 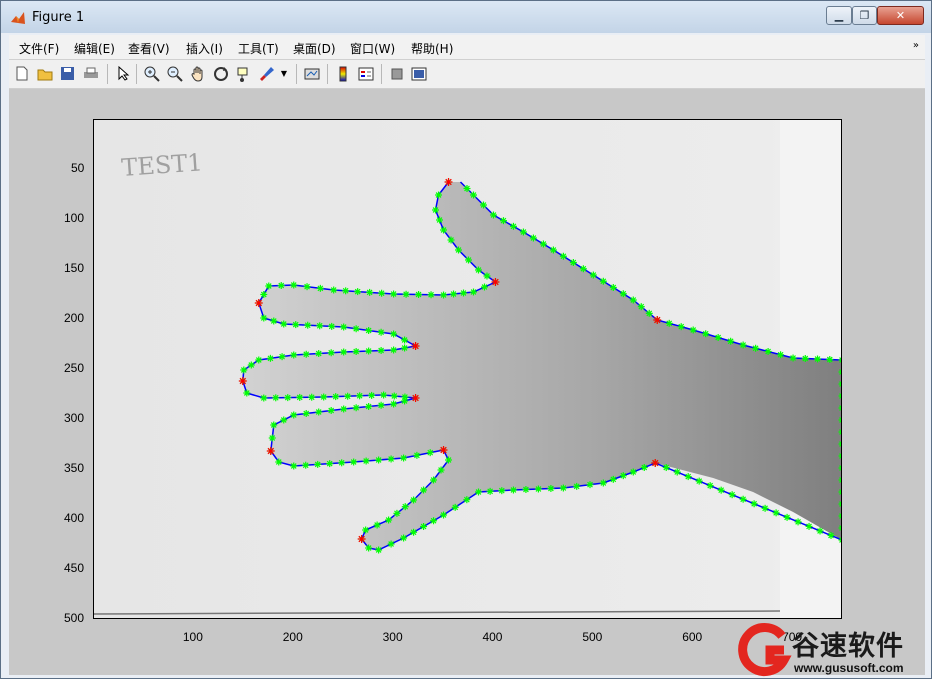 I want to click on maximize-icon: ❐, so click(x=864, y=15).